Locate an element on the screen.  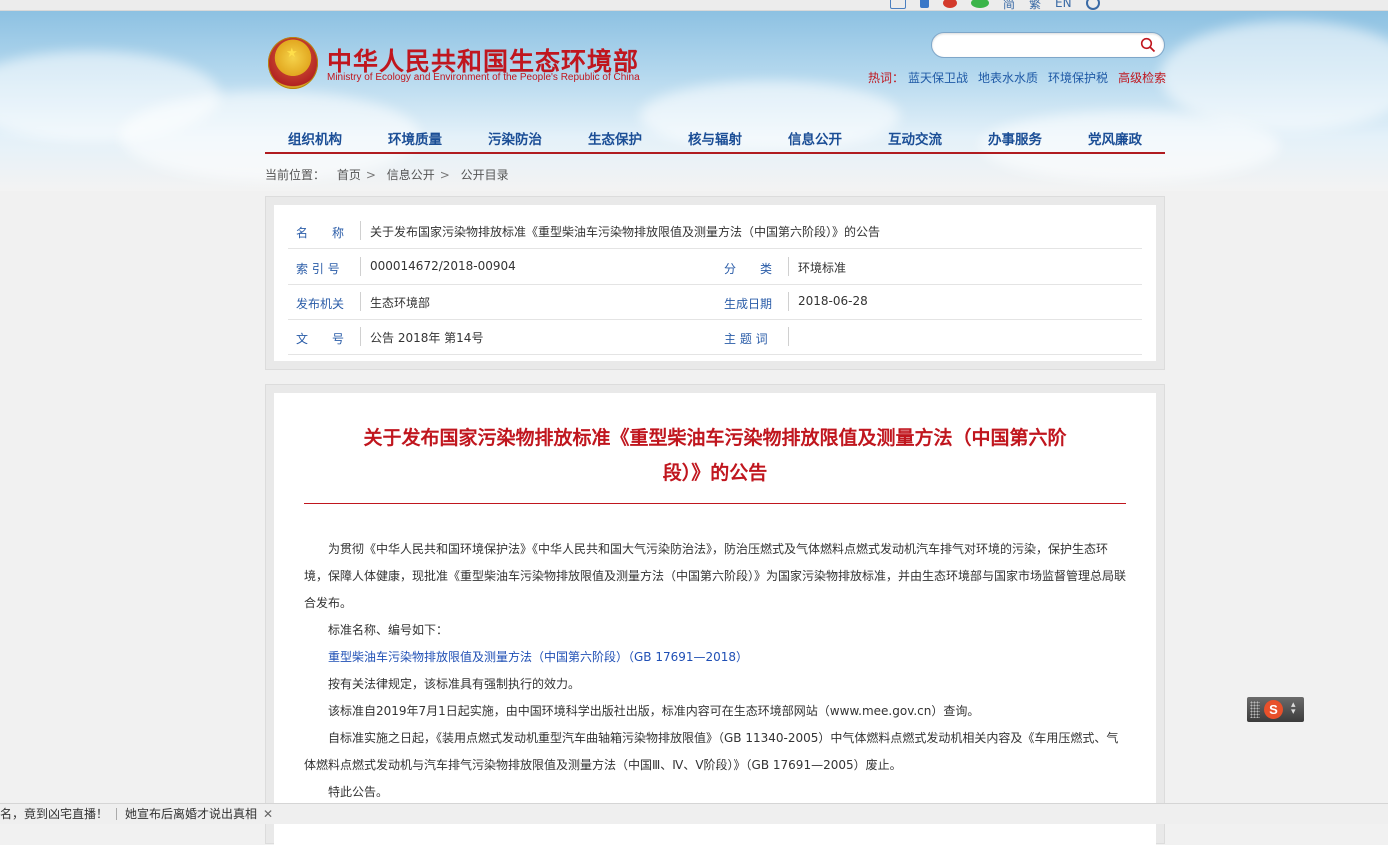
nav-item-party-integrity: 党风廉政 is located at coordinates (1115, 140).